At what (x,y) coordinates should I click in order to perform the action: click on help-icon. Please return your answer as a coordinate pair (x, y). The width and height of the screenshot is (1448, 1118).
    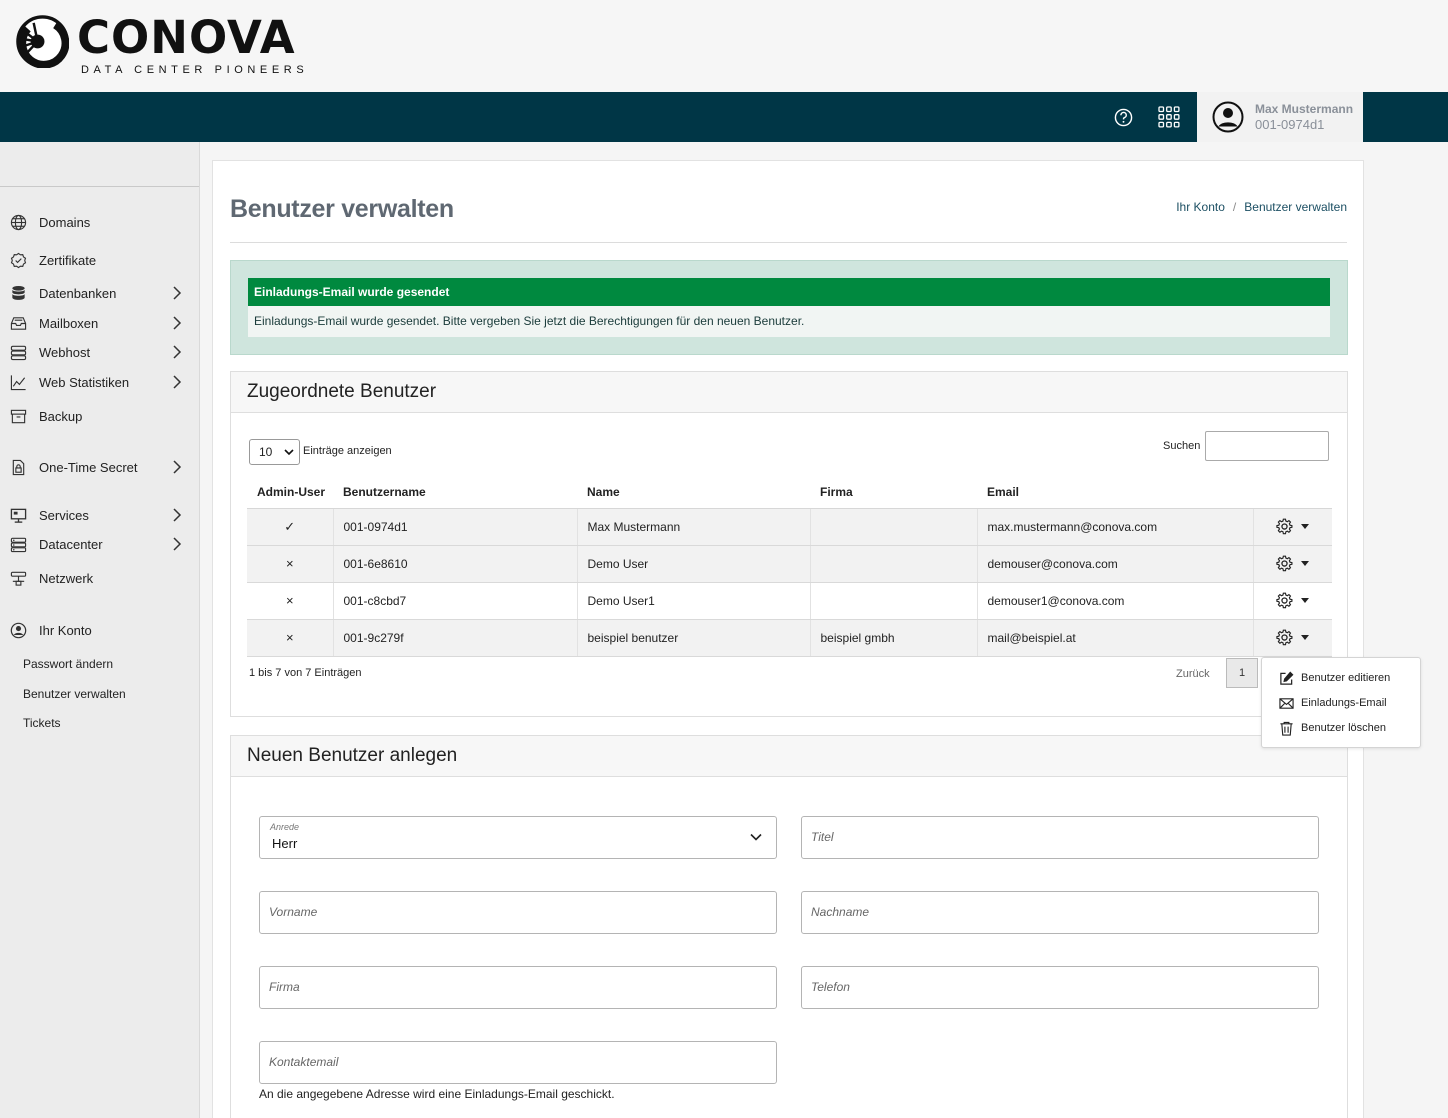
    Looking at the image, I should click on (1123, 117).